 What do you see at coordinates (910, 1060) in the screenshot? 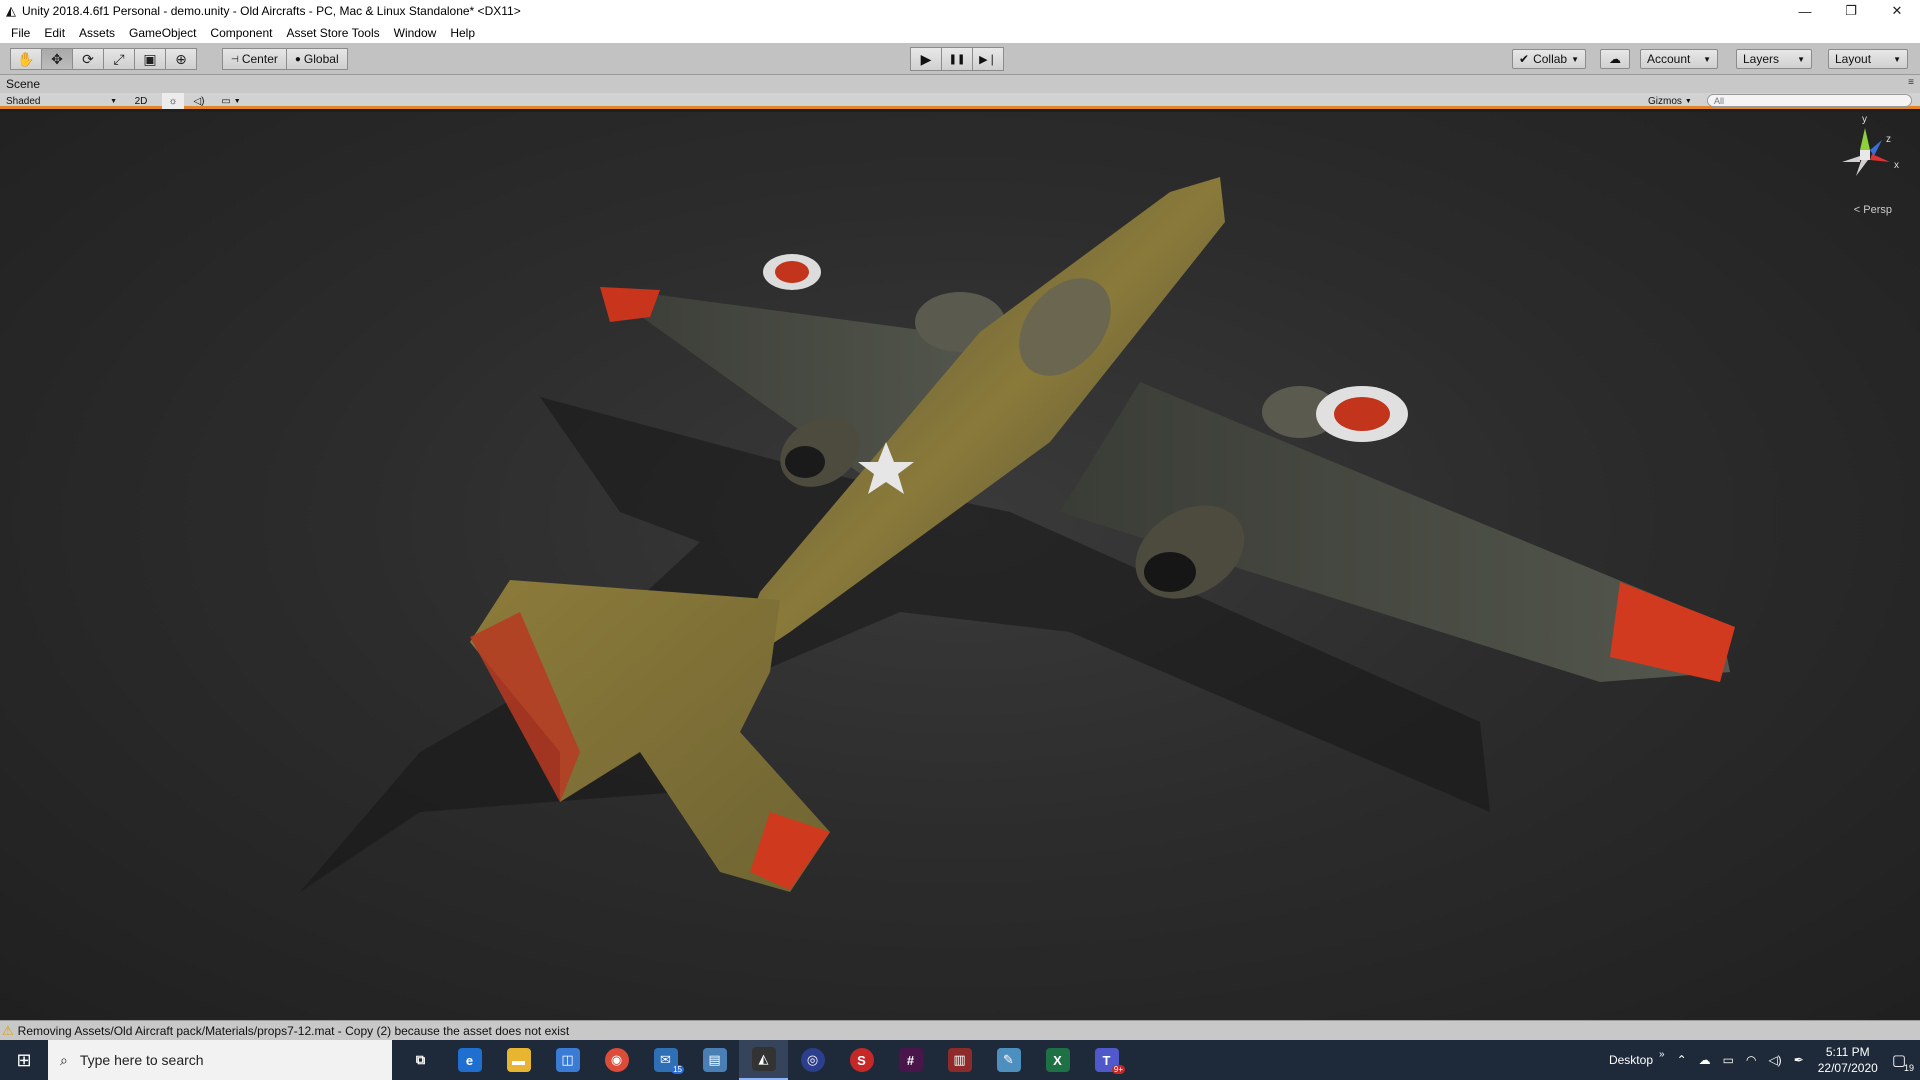
I see `slack-app: #` at bounding box center [910, 1060].